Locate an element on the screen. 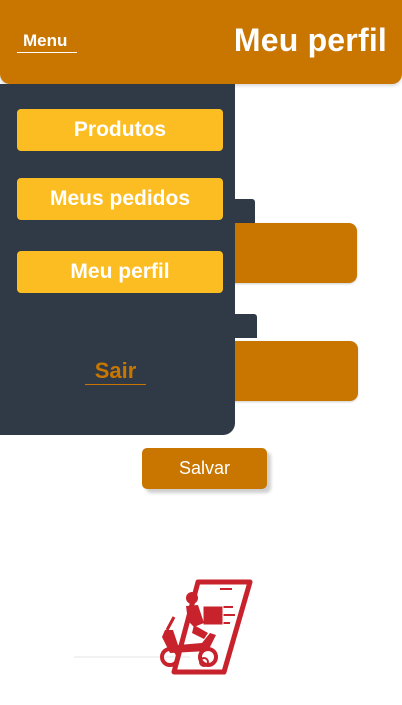 The width and height of the screenshot is (402, 705). drawer-item-produtos: Produtos is located at coordinates (120, 130).